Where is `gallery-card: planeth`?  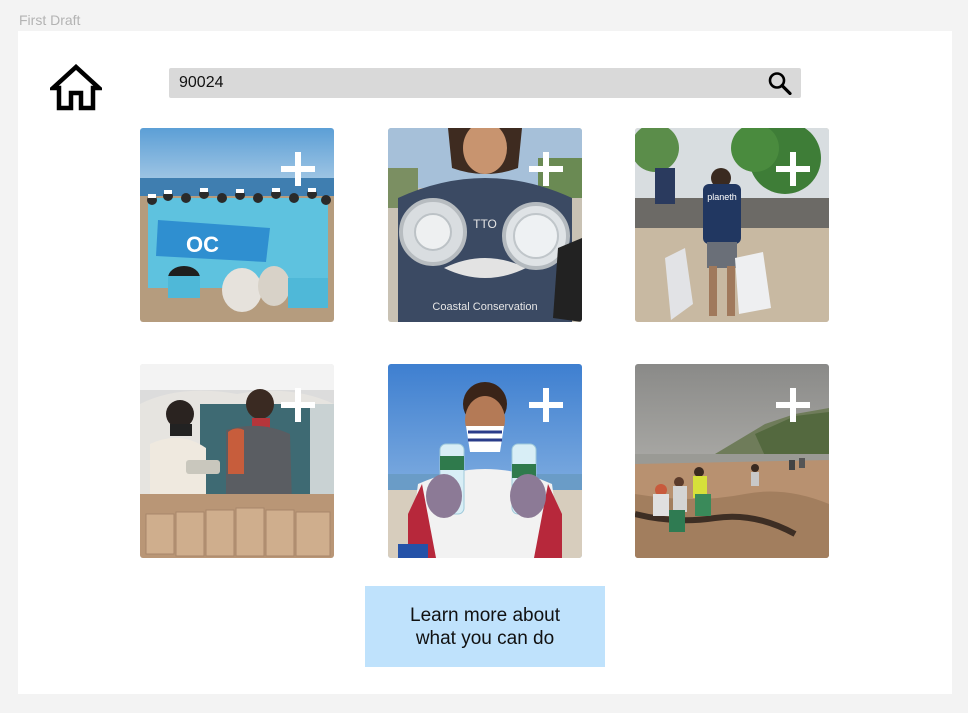 gallery-card: planeth is located at coordinates (732, 225).